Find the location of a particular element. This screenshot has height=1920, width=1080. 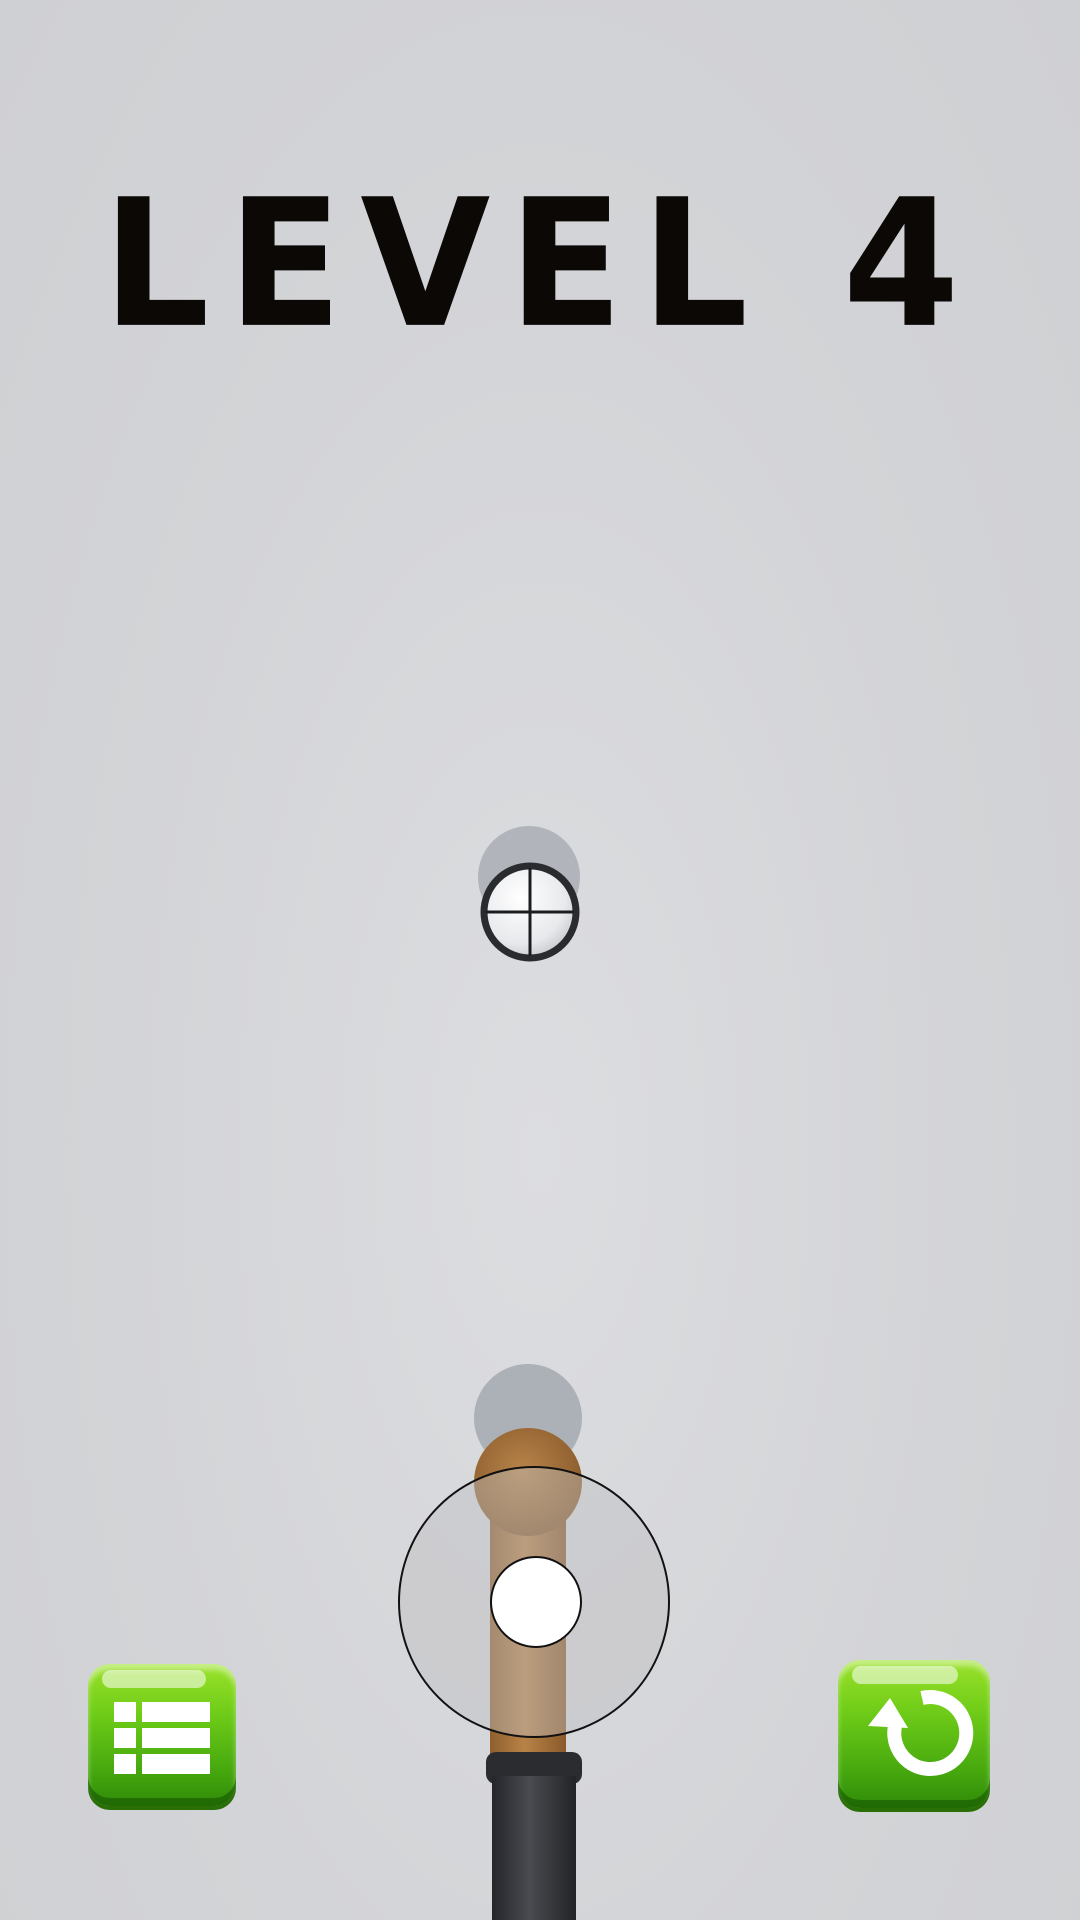

bat-handle is located at coordinates (534, 1836).